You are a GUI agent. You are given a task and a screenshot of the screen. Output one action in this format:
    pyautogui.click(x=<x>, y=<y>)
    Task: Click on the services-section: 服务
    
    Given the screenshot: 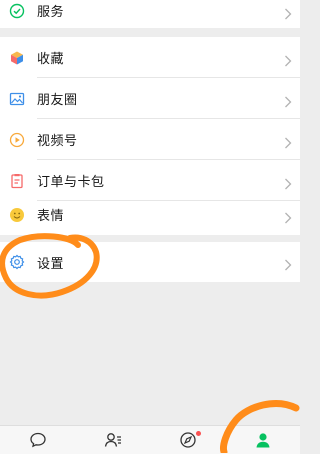 What is the action you would take?
    pyautogui.click(x=150, y=14)
    